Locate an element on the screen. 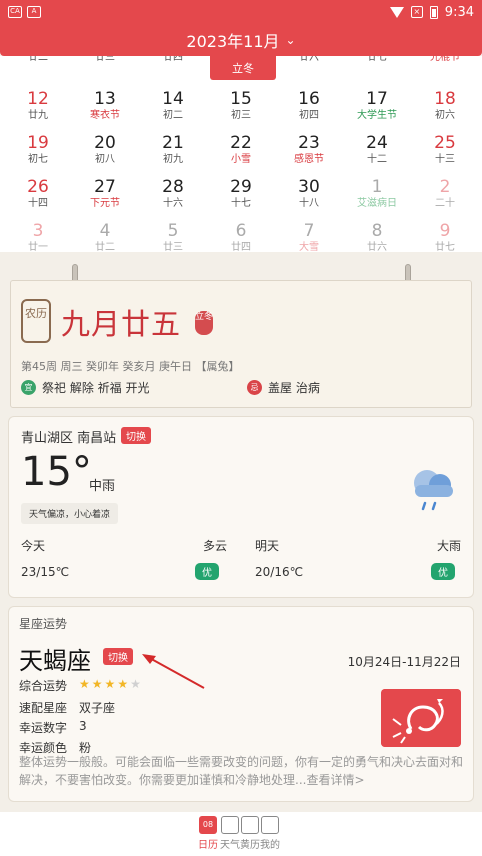  zodiac-switch-button: 切换 is located at coordinates (118, 656).